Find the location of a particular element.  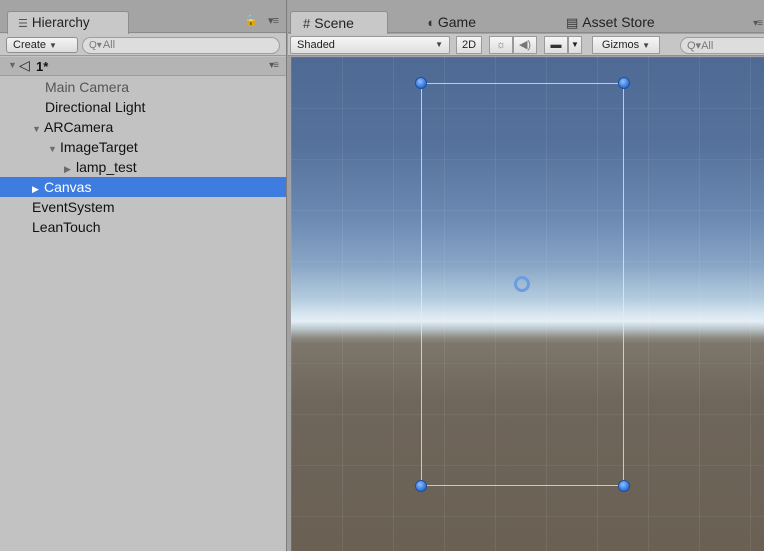

tab-asset-store-label: Asset Store is located at coordinates (618, 22).